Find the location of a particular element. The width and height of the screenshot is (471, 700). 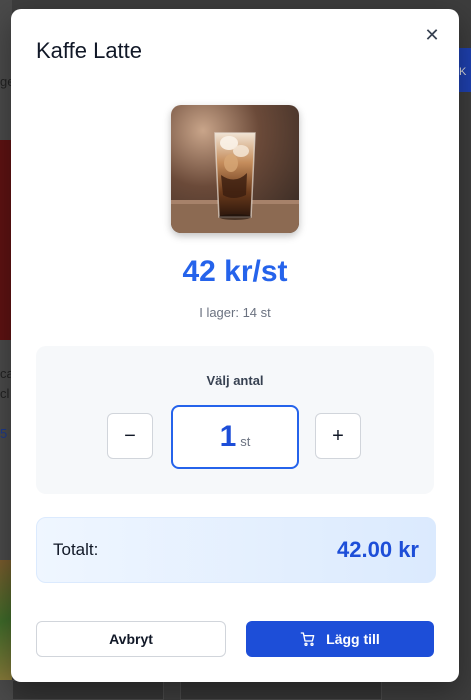

increase-quantity-button: + is located at coordinates (338, 436).